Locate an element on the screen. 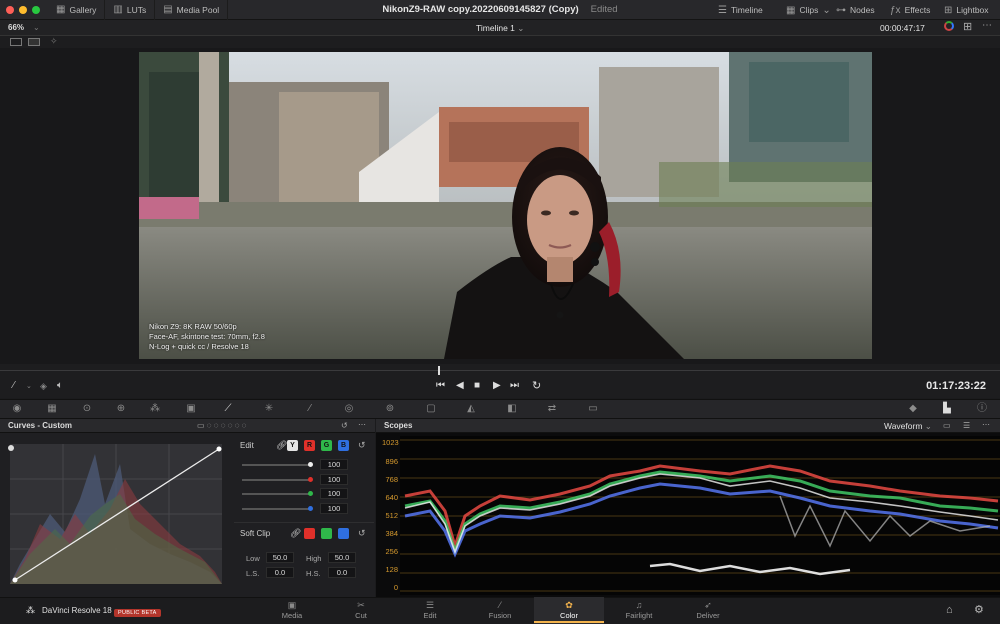 This screenshot has width=1000, height=624. media-pool-button: ▤ Media Pool is located at coordinates (192, 10).